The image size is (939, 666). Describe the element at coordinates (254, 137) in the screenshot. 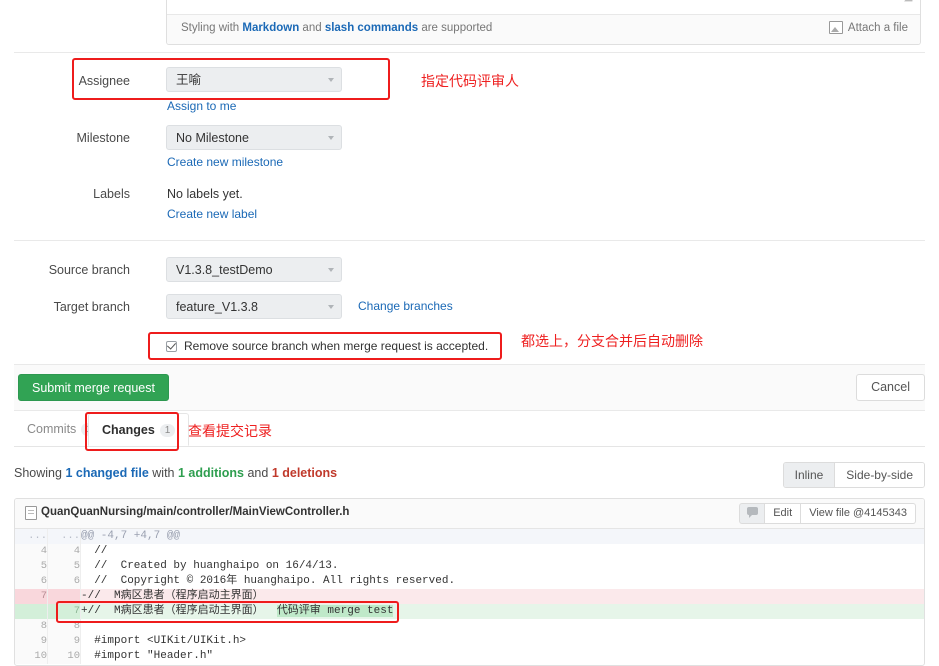

I see `milestone-select: No Milestone` at that location.